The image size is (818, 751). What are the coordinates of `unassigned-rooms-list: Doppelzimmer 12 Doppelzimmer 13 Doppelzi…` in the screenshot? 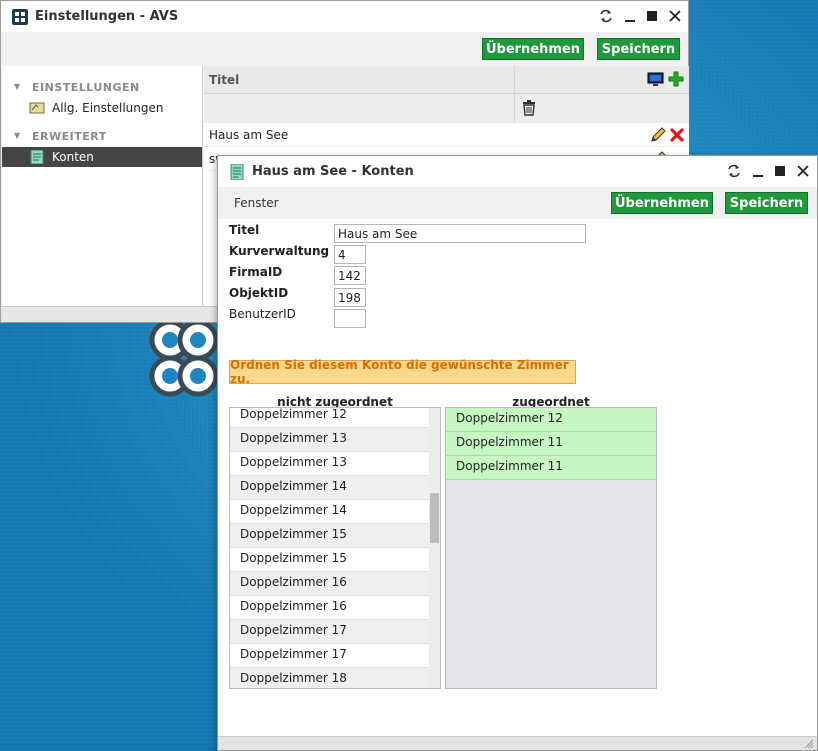 It's located at (335, 548).